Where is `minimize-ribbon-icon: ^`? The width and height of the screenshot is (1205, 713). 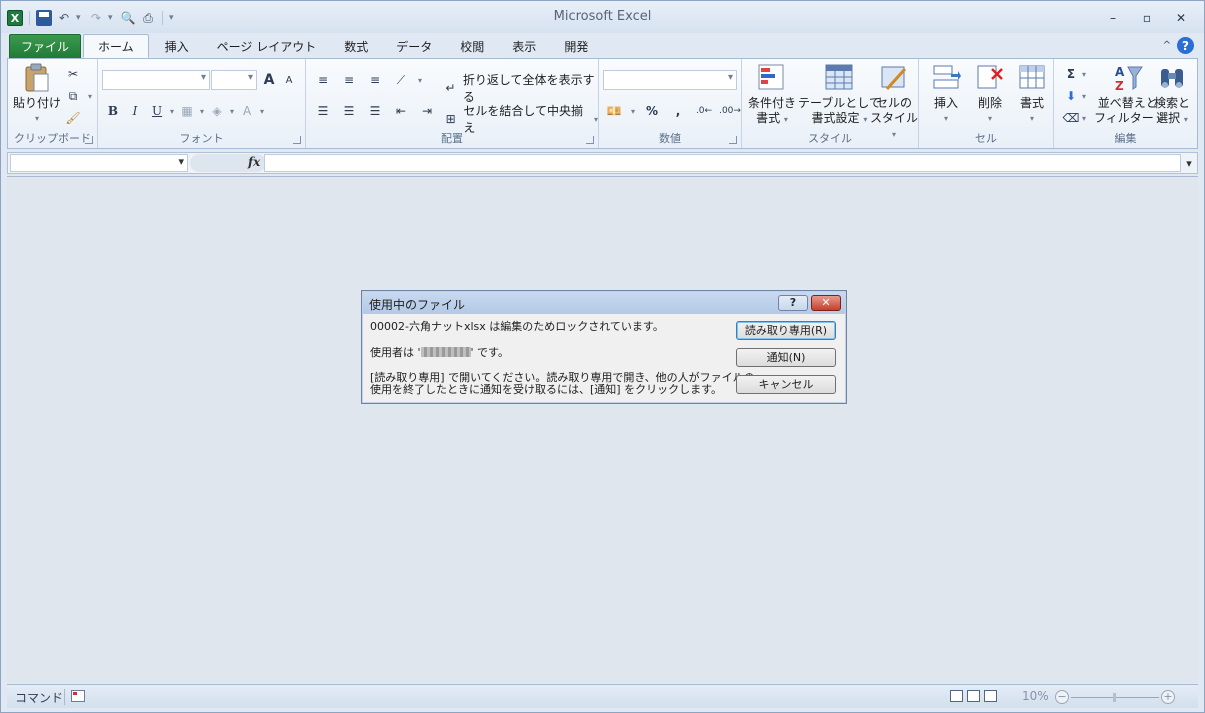
minimize-ribbon-icon: ^ is located at coordinates (1167, 45).